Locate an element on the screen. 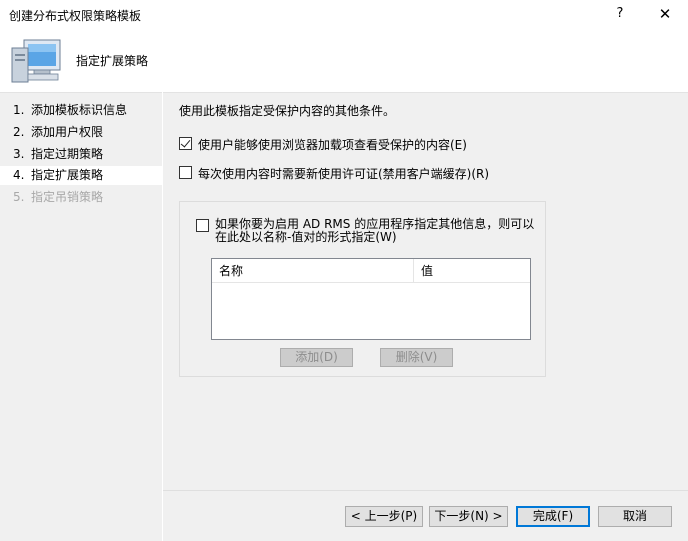  column-header-value: 值 is located at coordinates (472, 271).